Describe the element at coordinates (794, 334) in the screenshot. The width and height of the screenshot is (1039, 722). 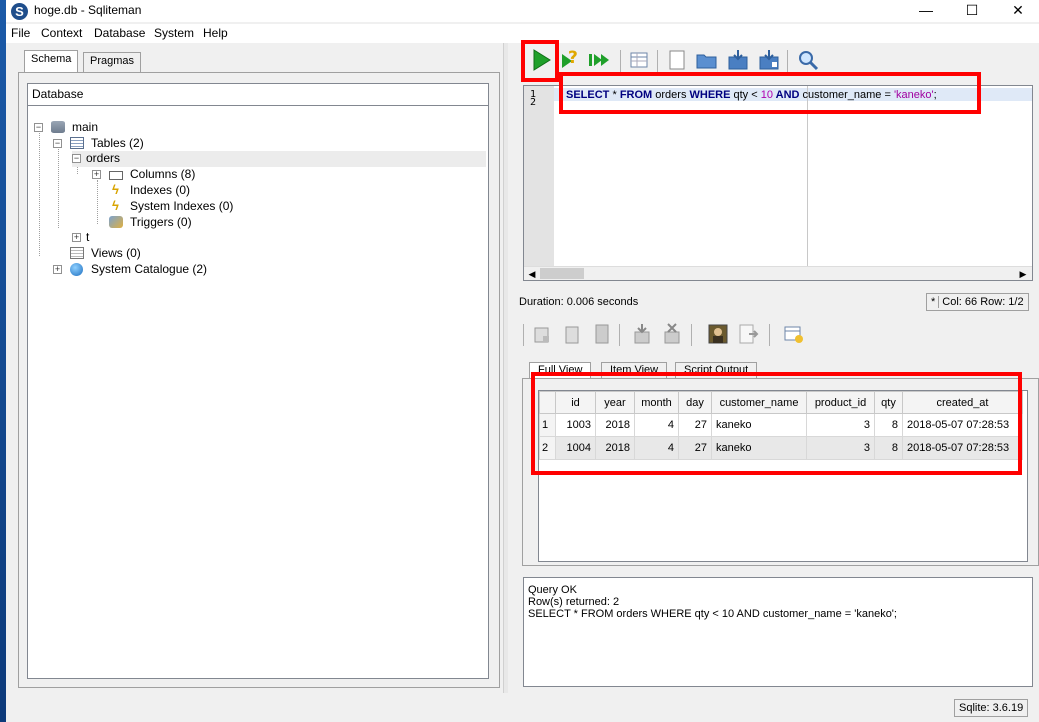
I see `table-settings-icon` at that location.